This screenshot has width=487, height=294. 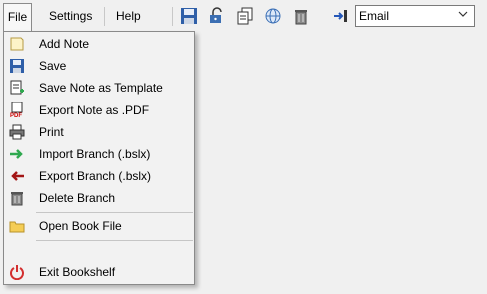 I want to click on copy-icon, so click(x=245, y=16).